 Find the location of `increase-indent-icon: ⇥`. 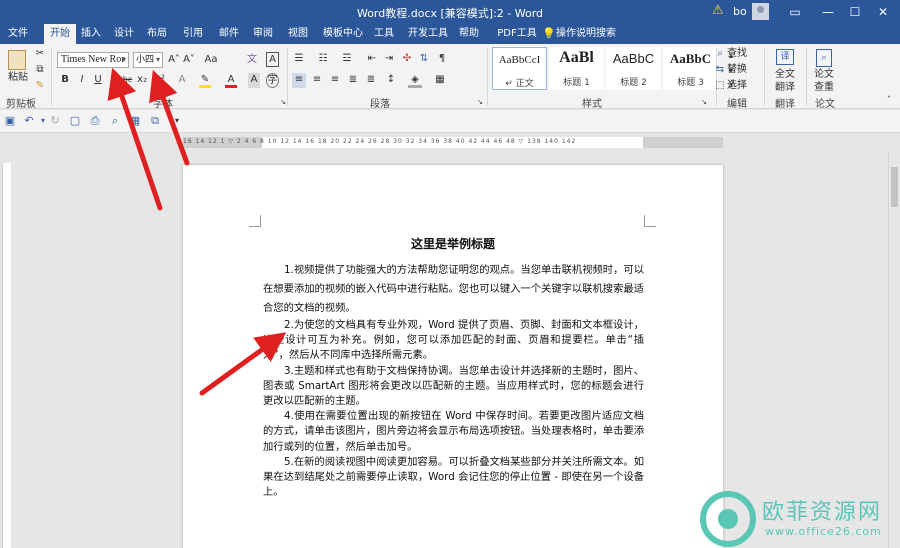

increase-indent-icon: ⇥ is located at coordinates (389, 59).